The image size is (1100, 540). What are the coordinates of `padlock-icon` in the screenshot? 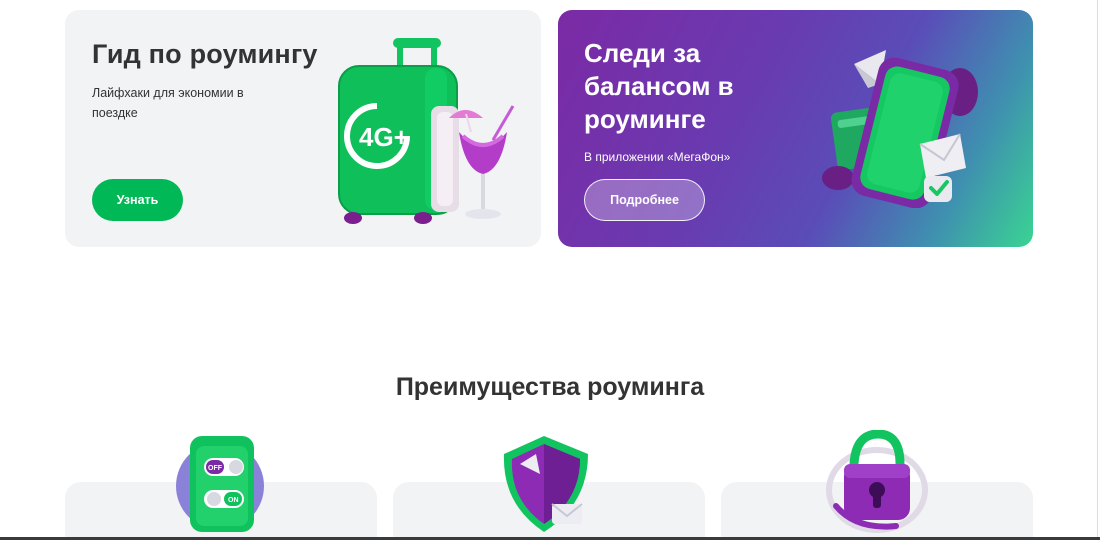 It's located at (877, 481).